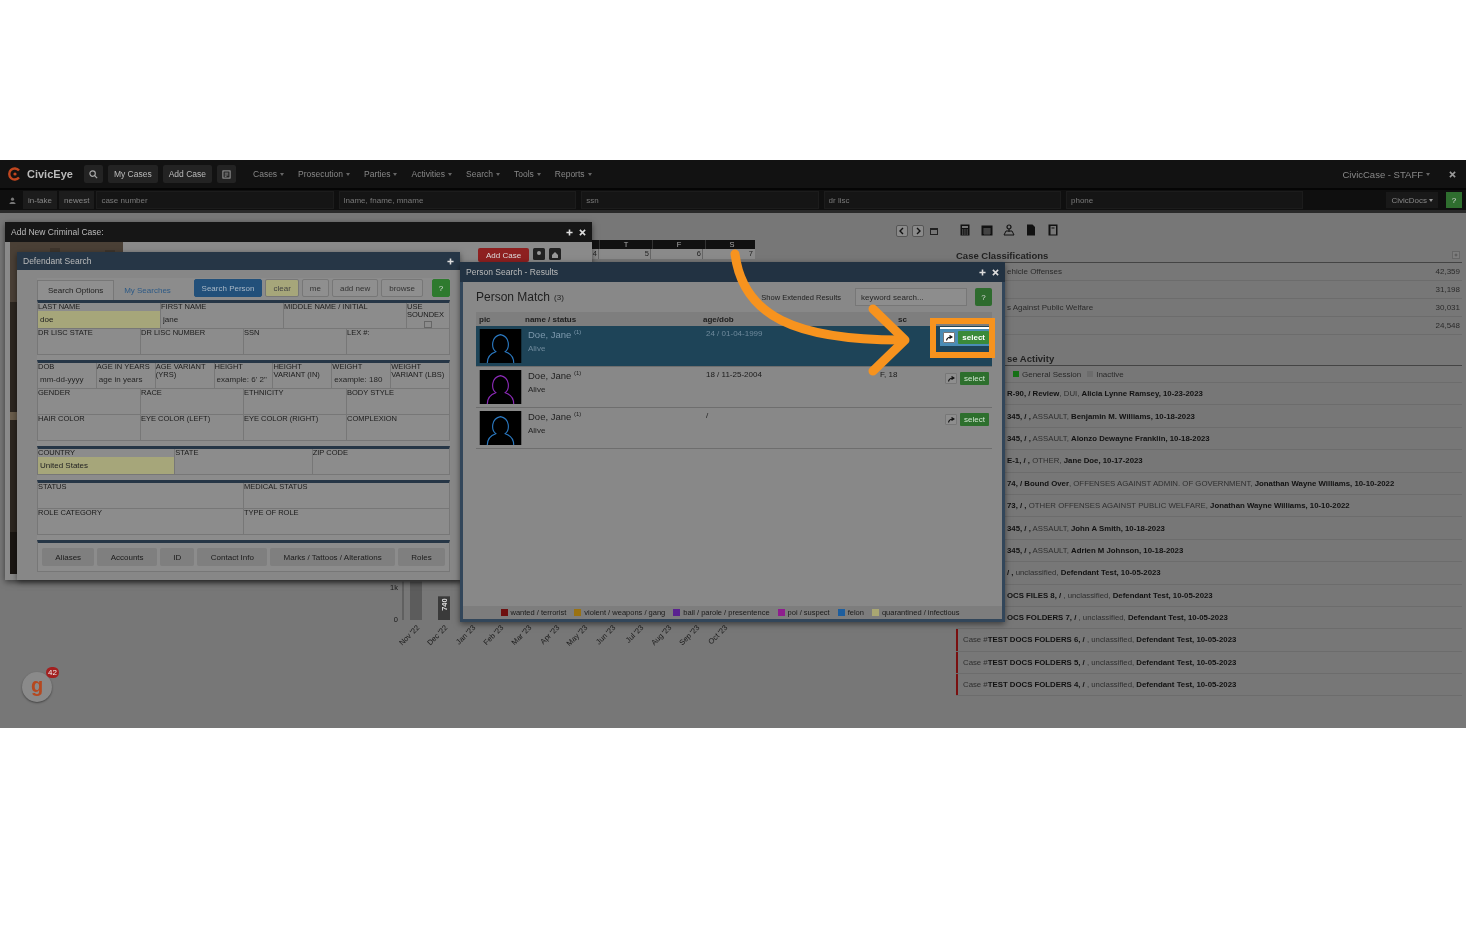 The width and height of the screenshot is (1466, 930). I want to click on classification-label: ehicle Offenses, so click(1034, 271).